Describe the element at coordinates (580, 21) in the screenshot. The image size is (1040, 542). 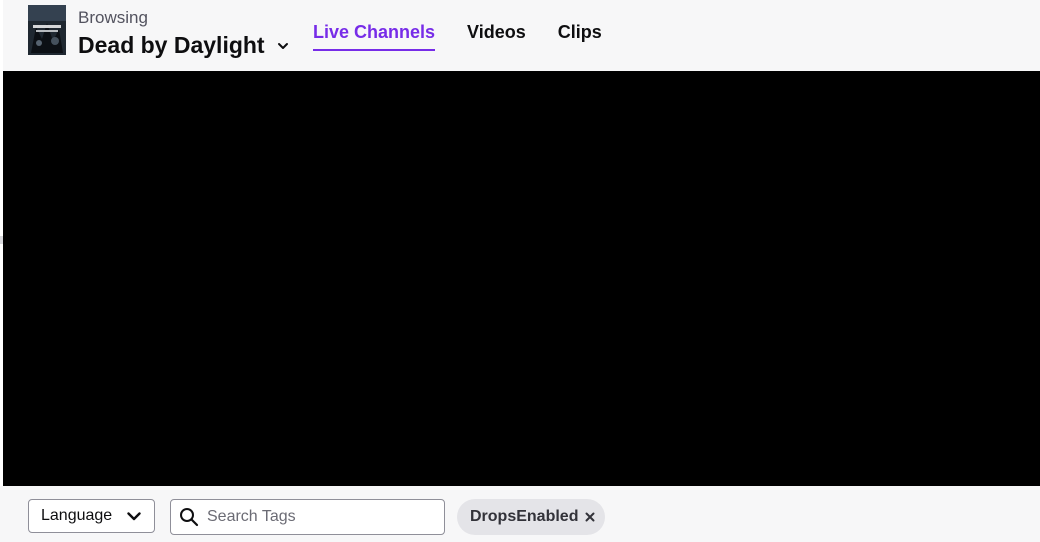
I see `tab-clips: Clips` at that location.